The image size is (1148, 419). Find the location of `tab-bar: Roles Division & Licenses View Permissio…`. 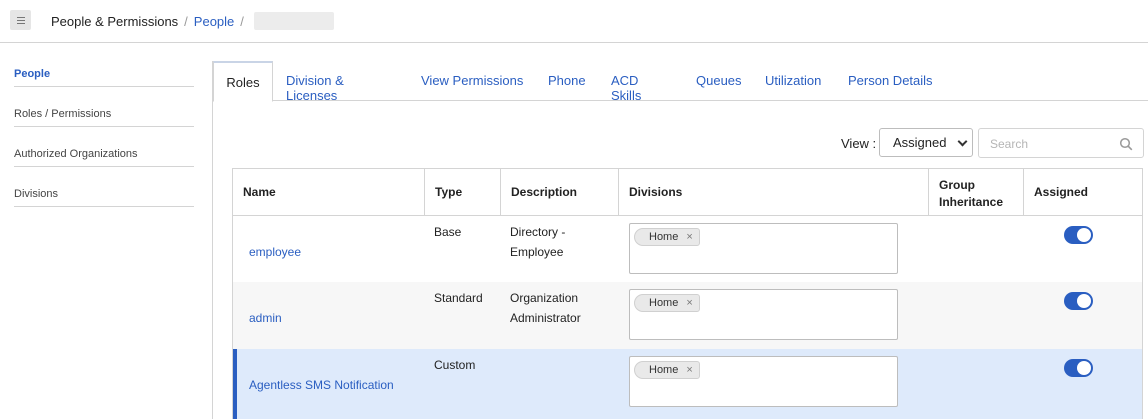

tab-bar: Roles Division & Licenses View Permissio… is located at coordinates (680, 82).